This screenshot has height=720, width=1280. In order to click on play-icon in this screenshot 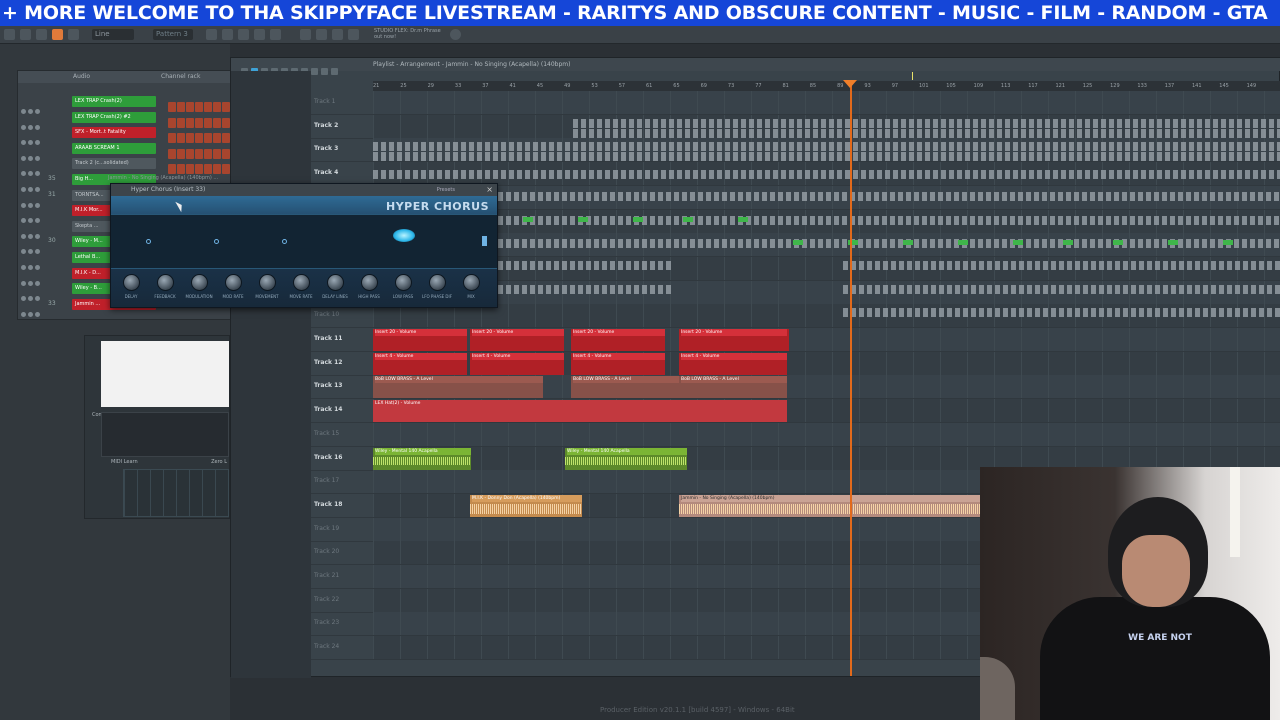, I will do `click(25, 34)`.